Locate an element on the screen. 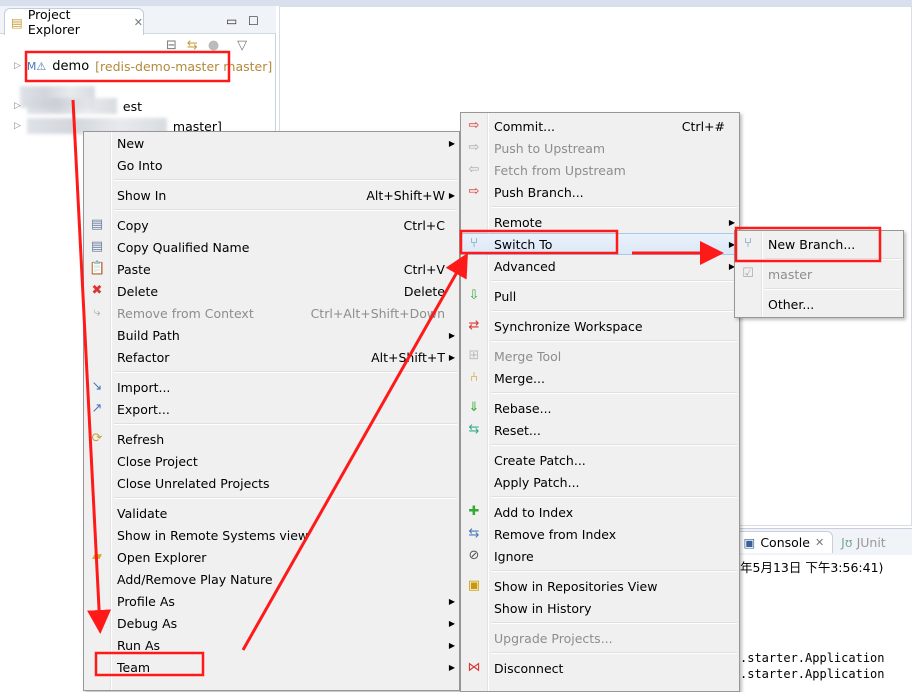  tab-console: ▣ Console ✕ is located at coordinates (784, 542).